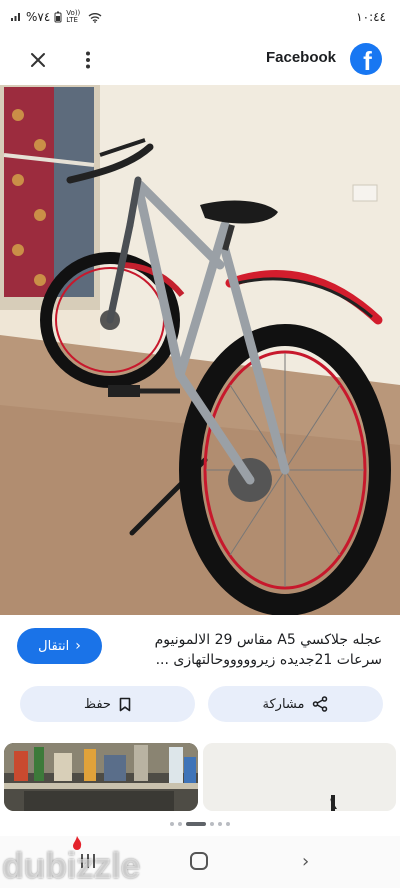 The width and height of the screenshot is (400, 888). What do you see at coordinates (78, 646) in the screenshot?
I see `chevron-right-icon: ›` at bounding box center [78, 646].